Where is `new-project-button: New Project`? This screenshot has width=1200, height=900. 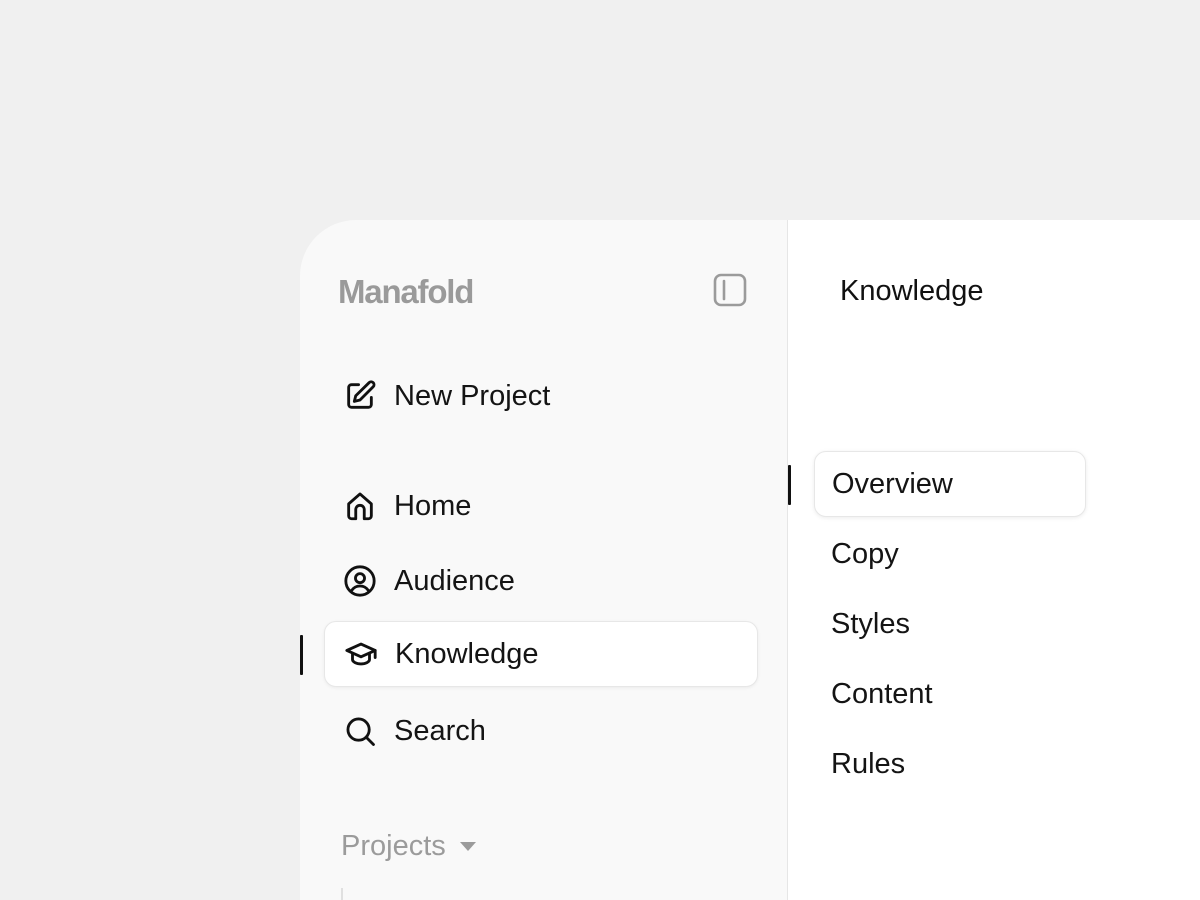
new-project-button: New Project is located at coordinates (541, 396).